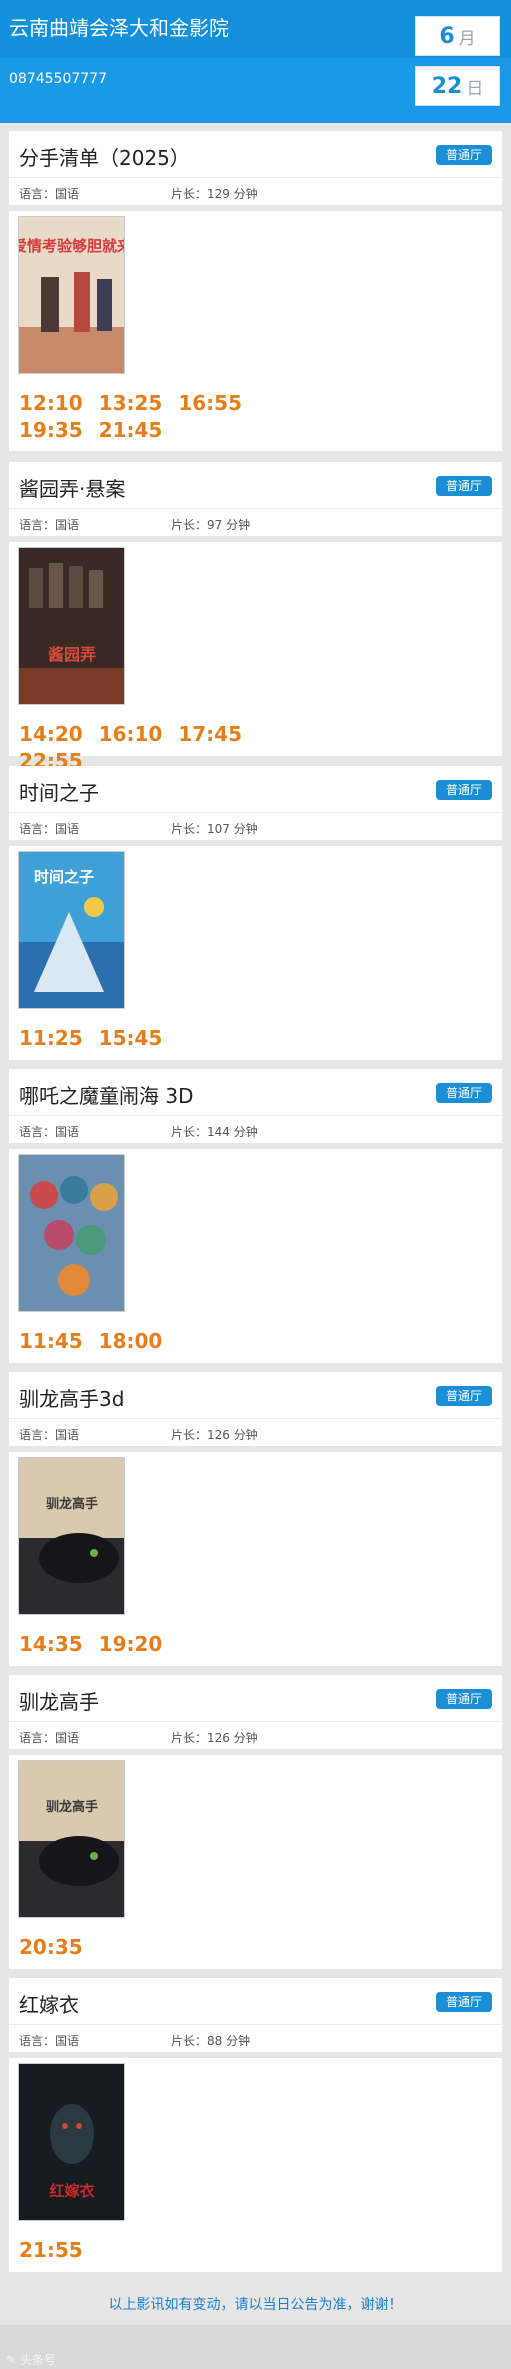 This screenshot has height=2369, width=511. What do you see at coordinates (255, 522) in the screenshot?
I see `film-info-bar: 语言：国语 片长：97 分钟` at bounding box center [255, 522].